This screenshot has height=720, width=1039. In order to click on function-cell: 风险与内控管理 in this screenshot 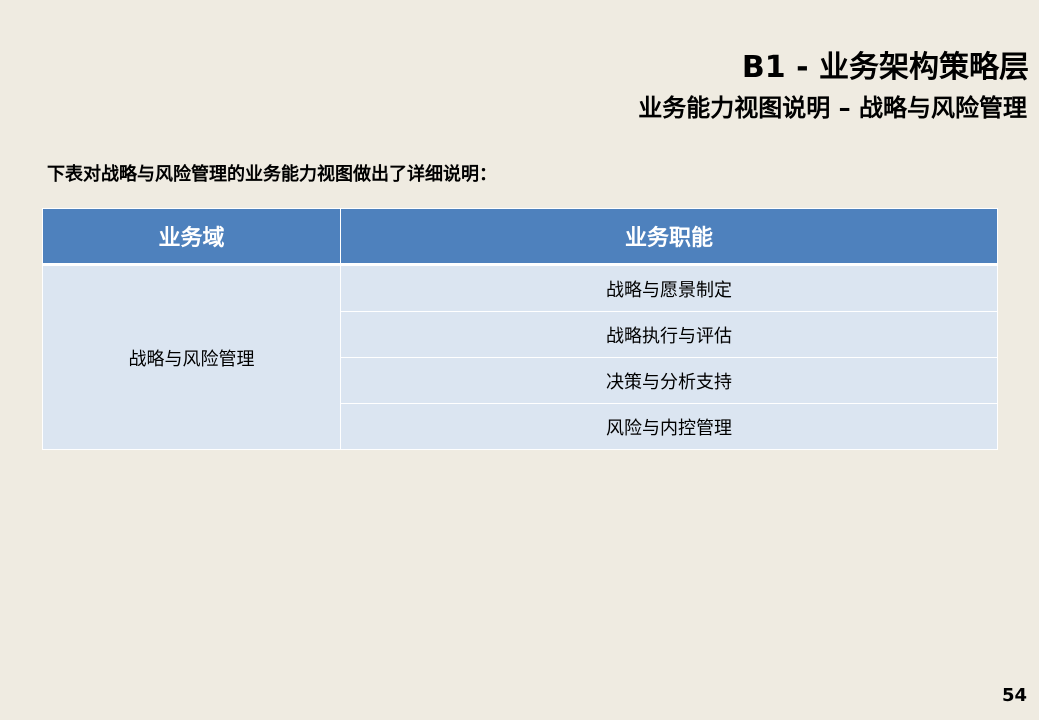, I will do `click(669, 426)`.